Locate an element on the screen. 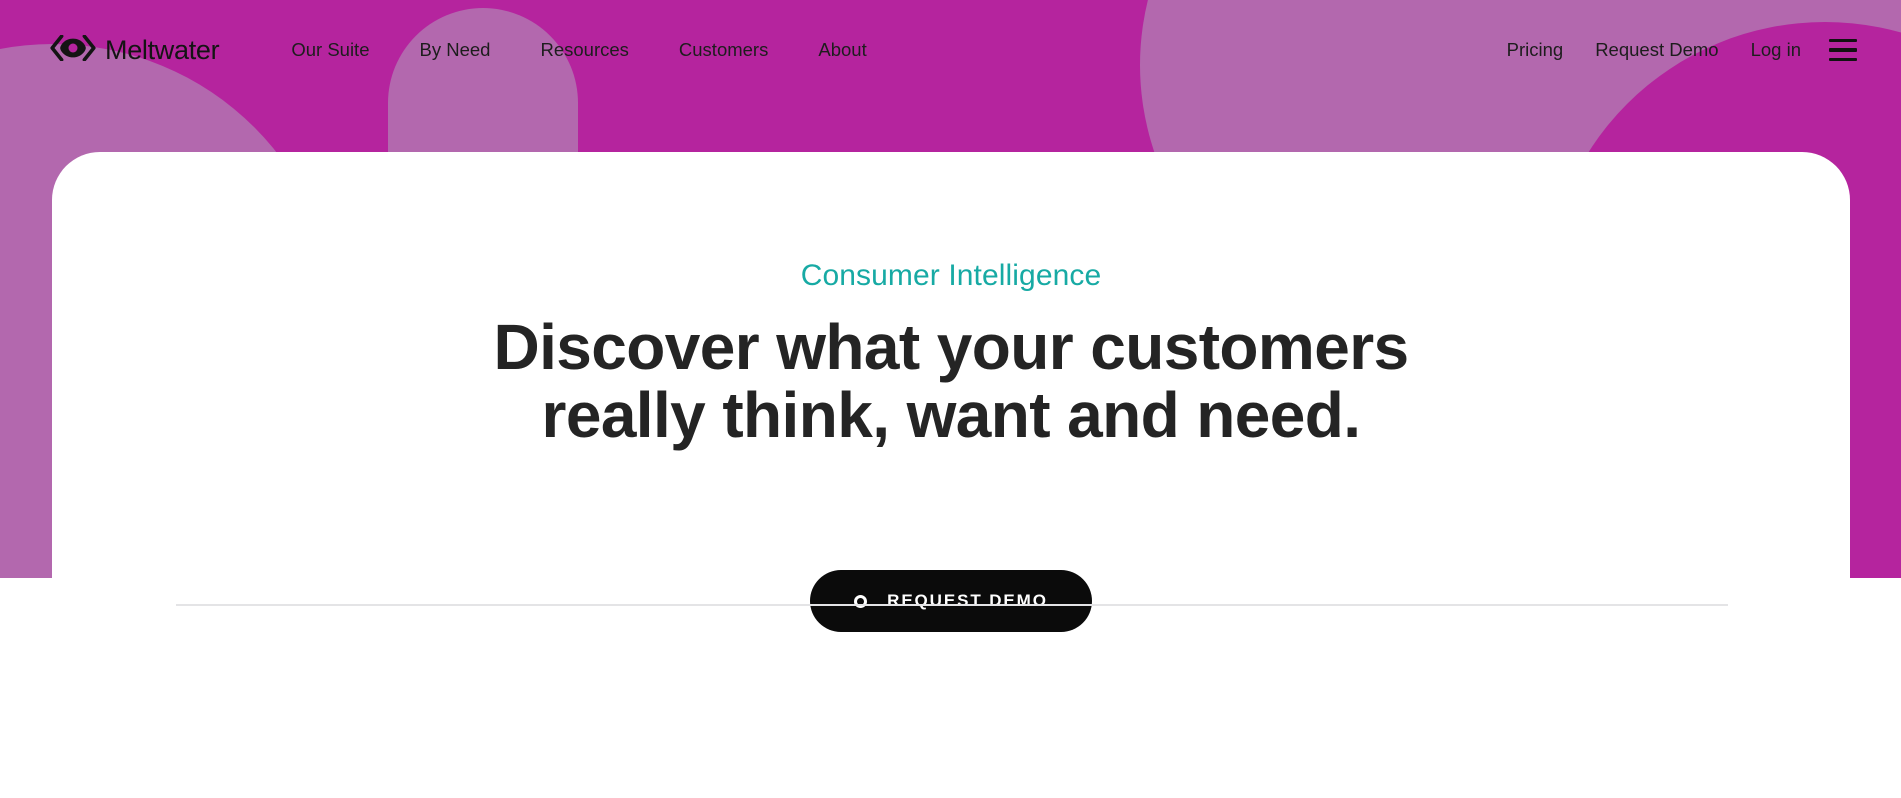 Image resolution: width=1901 pixels, height=798 pixels. hamburger-menu-icon is located at coordinates (1843, 50).